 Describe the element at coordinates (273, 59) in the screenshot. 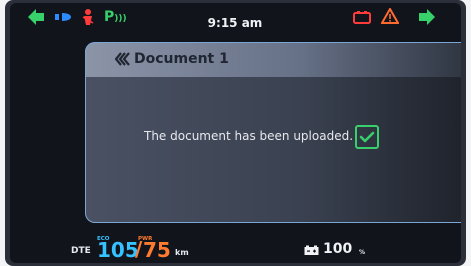

I see `dialog-header: Document 1` at that location.